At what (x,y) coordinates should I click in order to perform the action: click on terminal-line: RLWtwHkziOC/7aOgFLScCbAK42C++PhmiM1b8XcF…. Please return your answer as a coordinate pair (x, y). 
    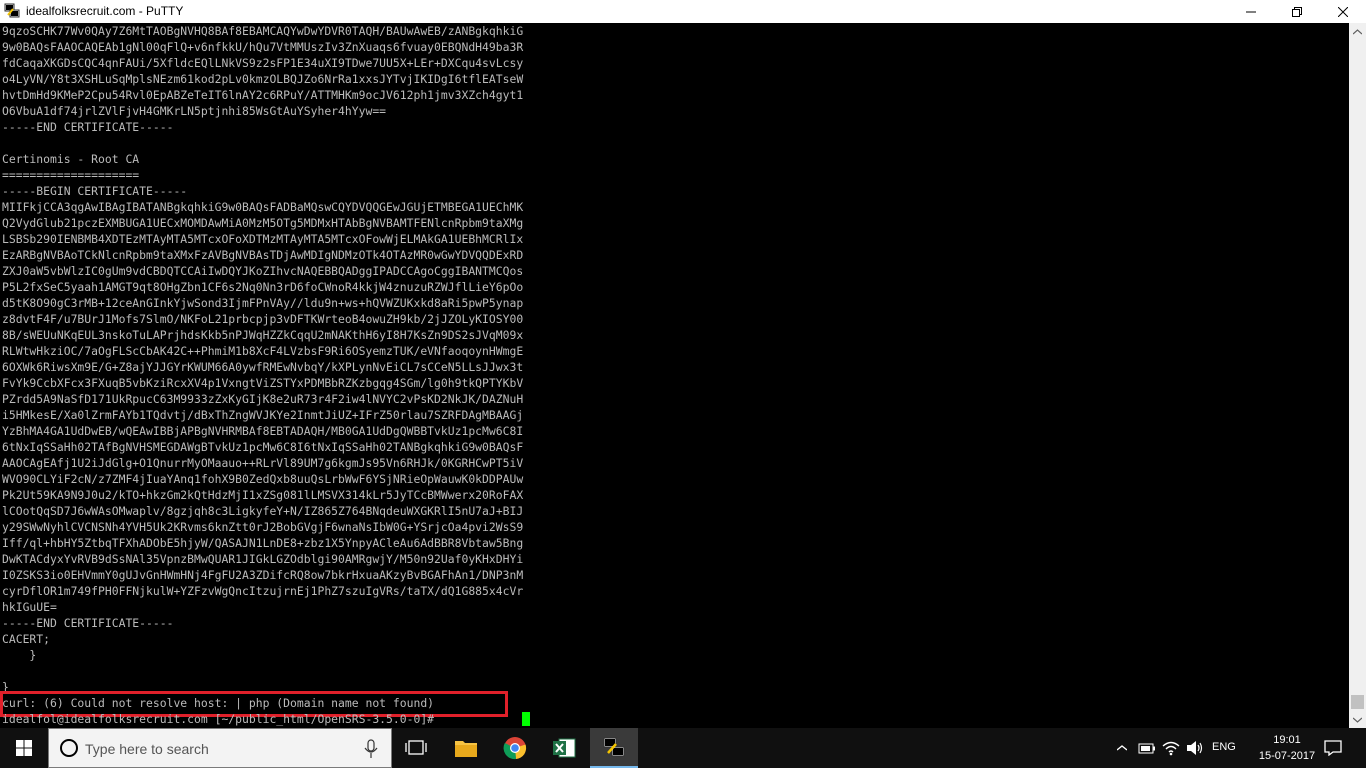
    Looking at the image, I should click on (263, 351).